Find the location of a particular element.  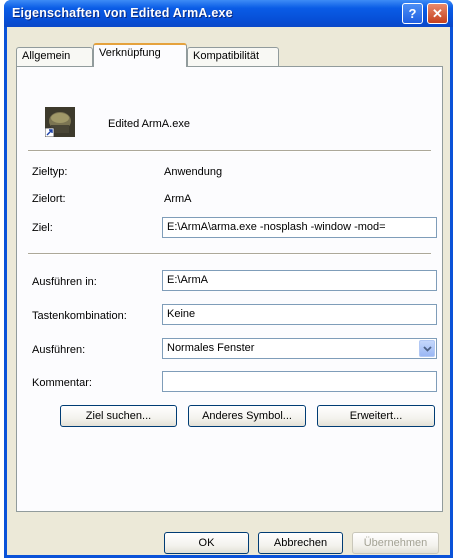

dropdown-arrow-button is located at coordinates (427, 348).